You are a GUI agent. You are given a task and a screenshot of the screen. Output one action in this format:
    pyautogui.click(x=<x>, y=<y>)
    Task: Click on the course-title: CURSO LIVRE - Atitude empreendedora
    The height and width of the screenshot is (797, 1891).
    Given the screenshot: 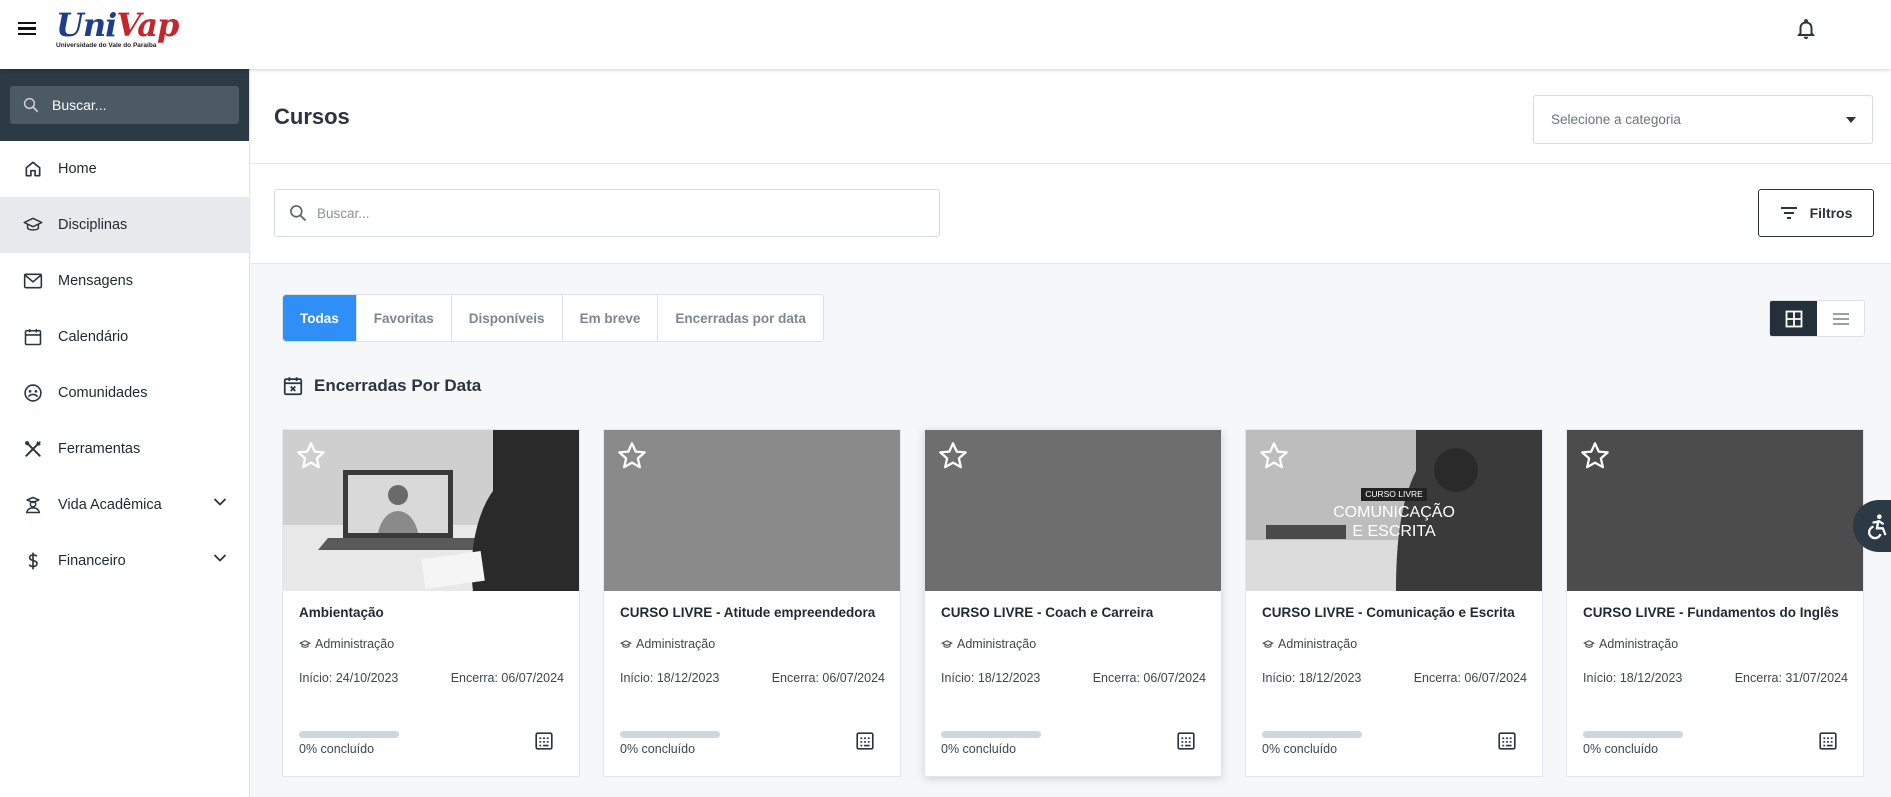 What is the action you would take?
    pyautogui.click(x=747, y=612)
    